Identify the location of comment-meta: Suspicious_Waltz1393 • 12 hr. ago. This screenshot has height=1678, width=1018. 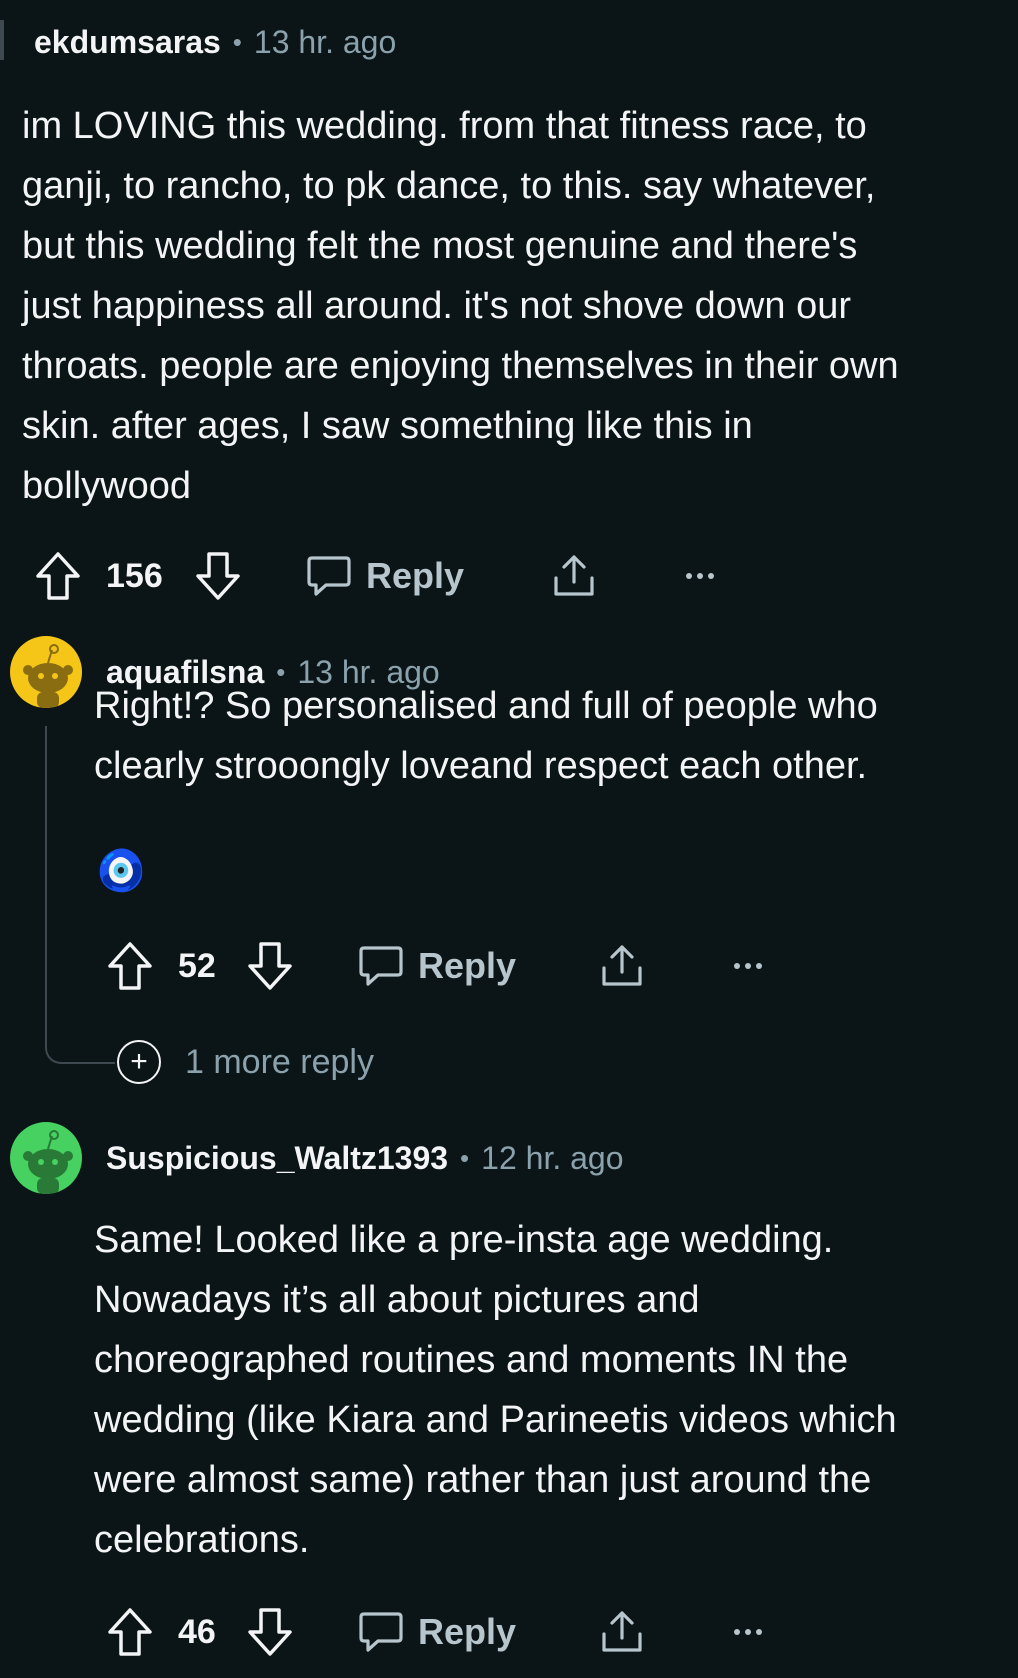
(365, 1158).